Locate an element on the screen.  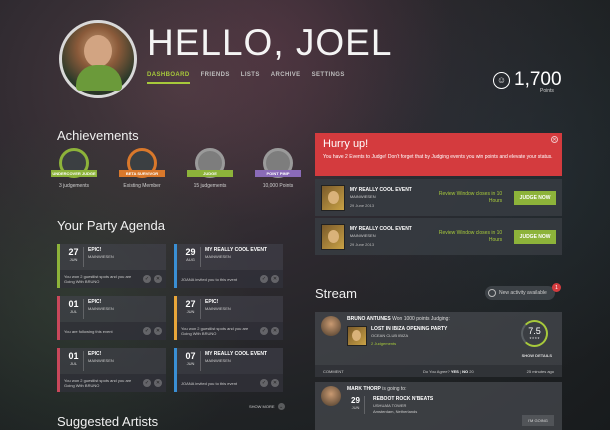
badge-ribbon: UNDERCOVER JUDGE is located at coordinates (74, 173).